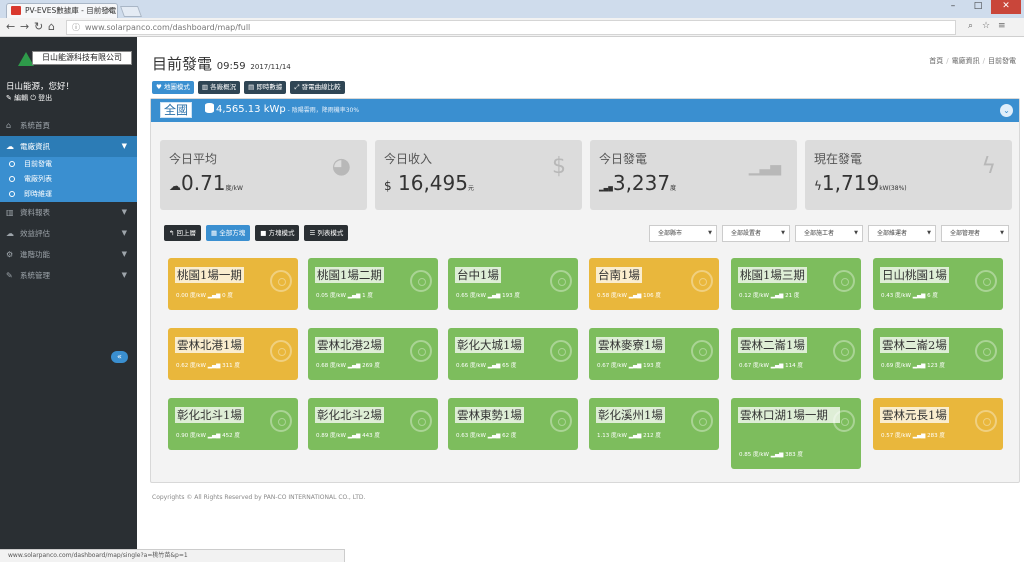 This screenshot has width=1024, height=562. I want to click on block-mode-button: ■ 方塊模式, so click(277, 233).